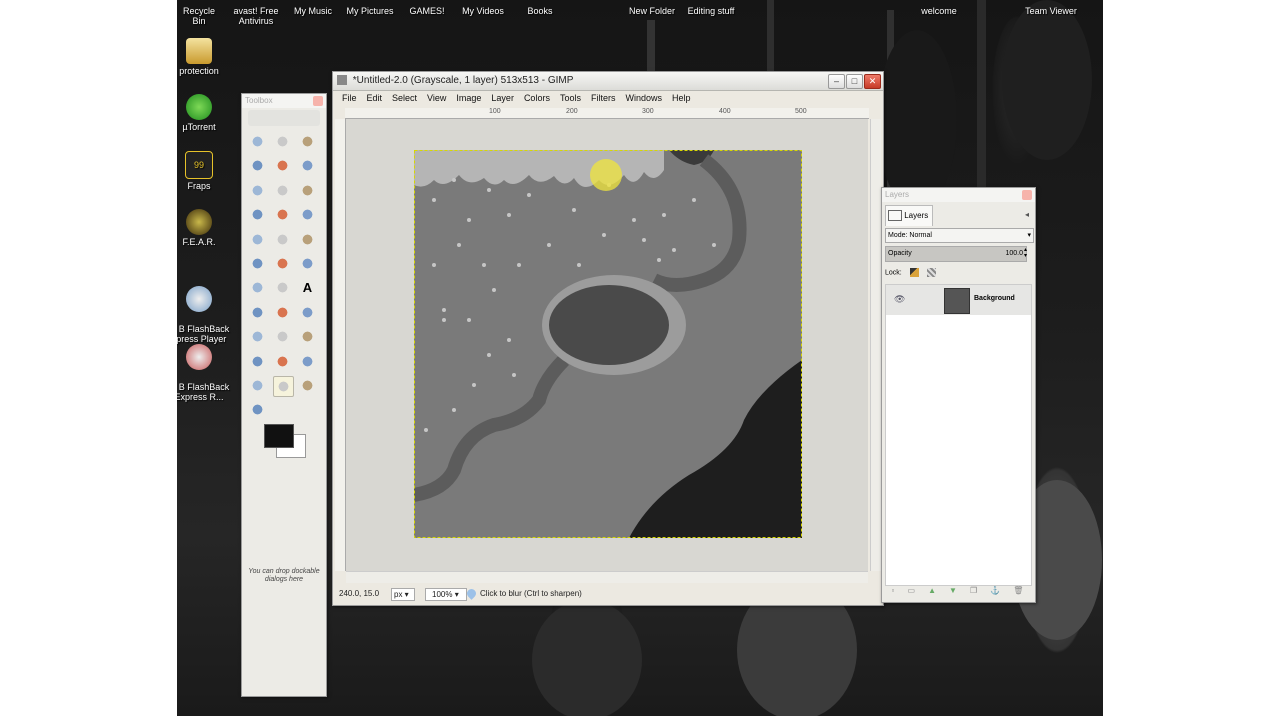 Image resolution: width=1280 pixels, height=720 pixels. I want to click on rect-select-icon, so click(257, 141).